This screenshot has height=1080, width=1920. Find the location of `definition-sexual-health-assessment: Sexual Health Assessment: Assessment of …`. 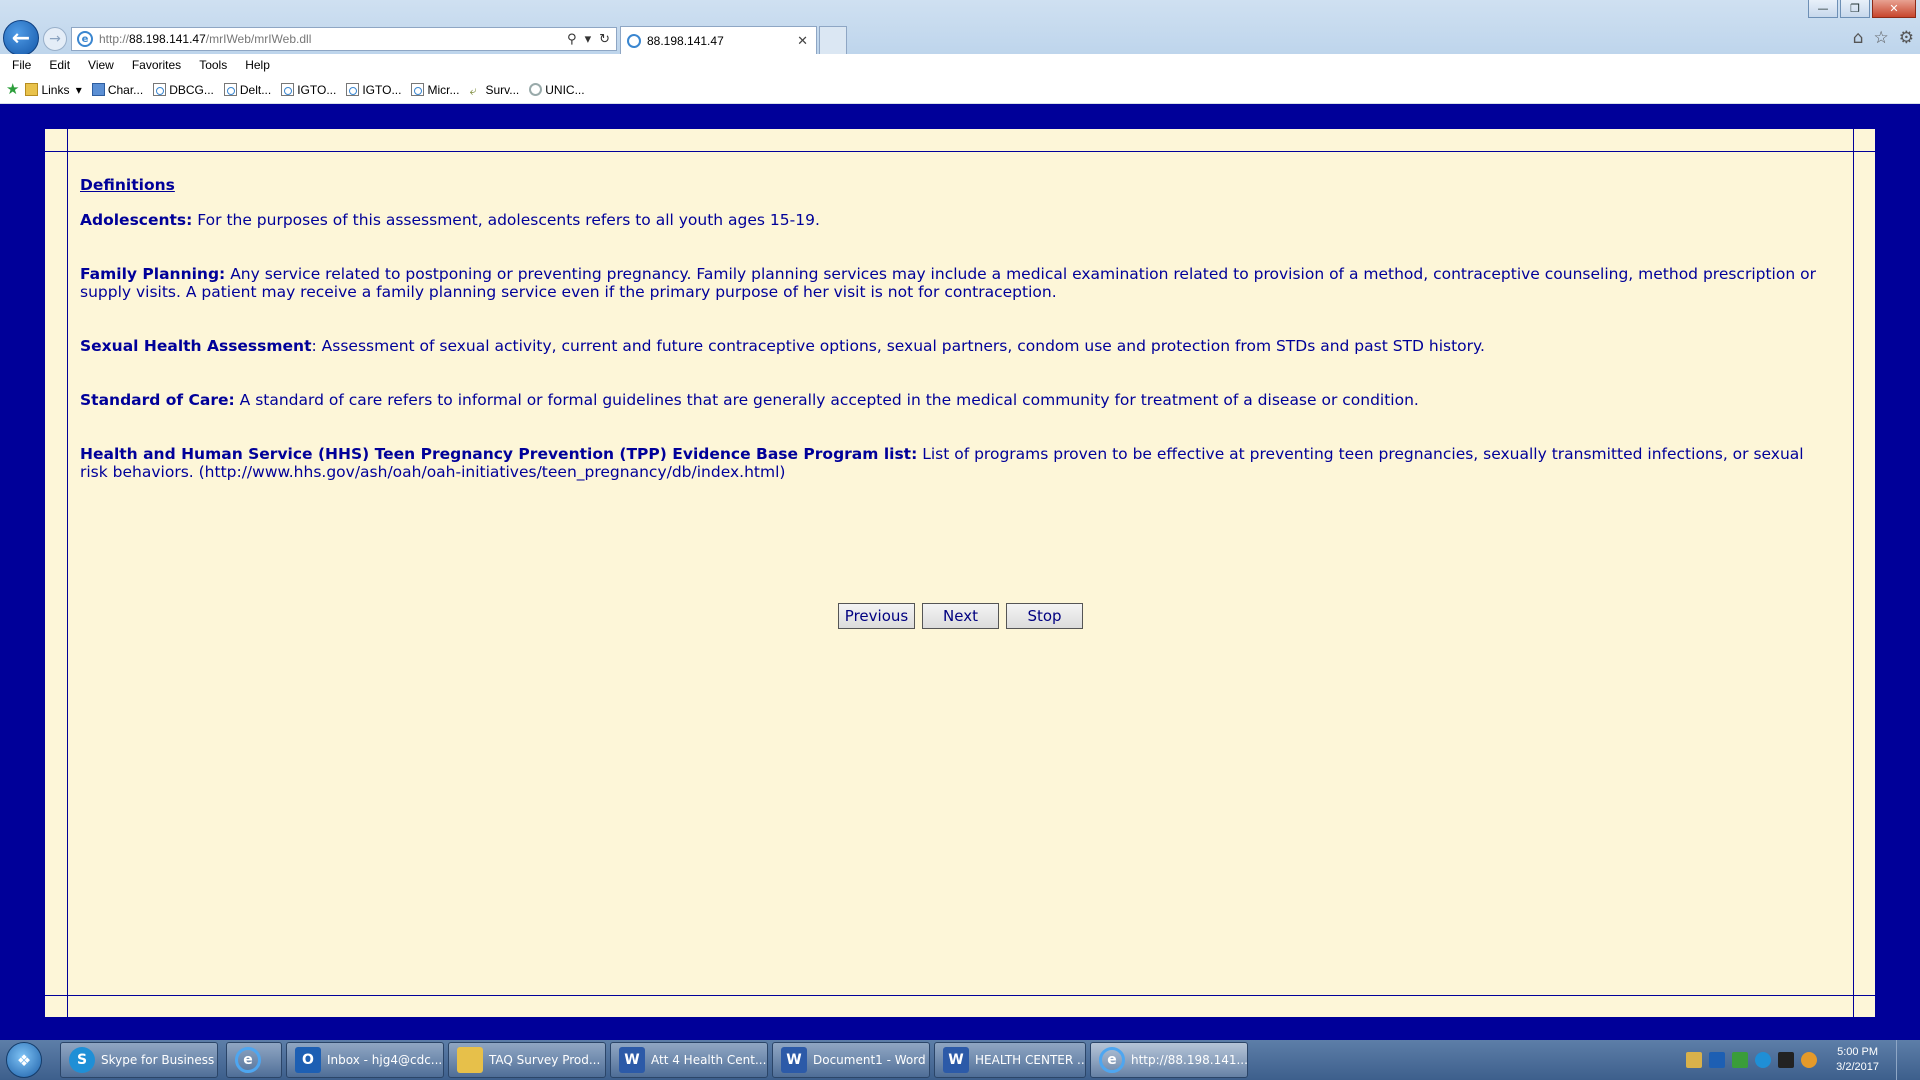

definition-sexual-health-assessment: Sexual Health Assessment: Assessment of … is located at coordinates (782, 346).